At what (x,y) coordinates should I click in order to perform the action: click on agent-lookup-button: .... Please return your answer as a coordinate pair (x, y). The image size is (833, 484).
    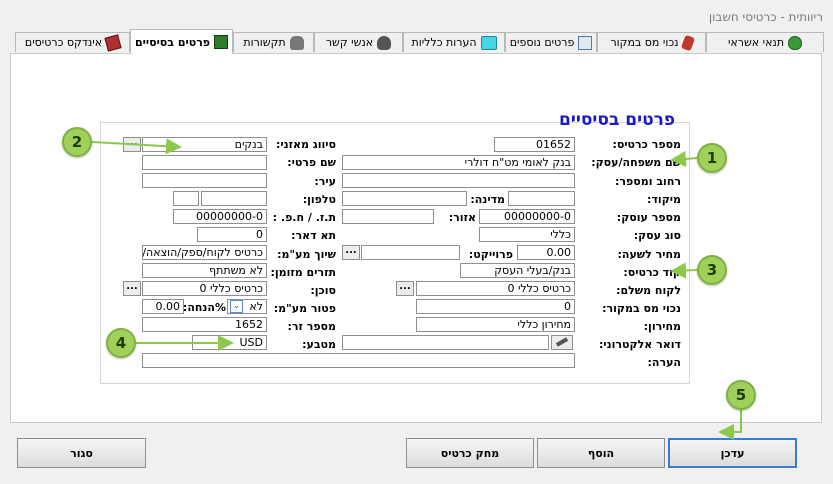
    Looking at the image, I should click on (132, 288).